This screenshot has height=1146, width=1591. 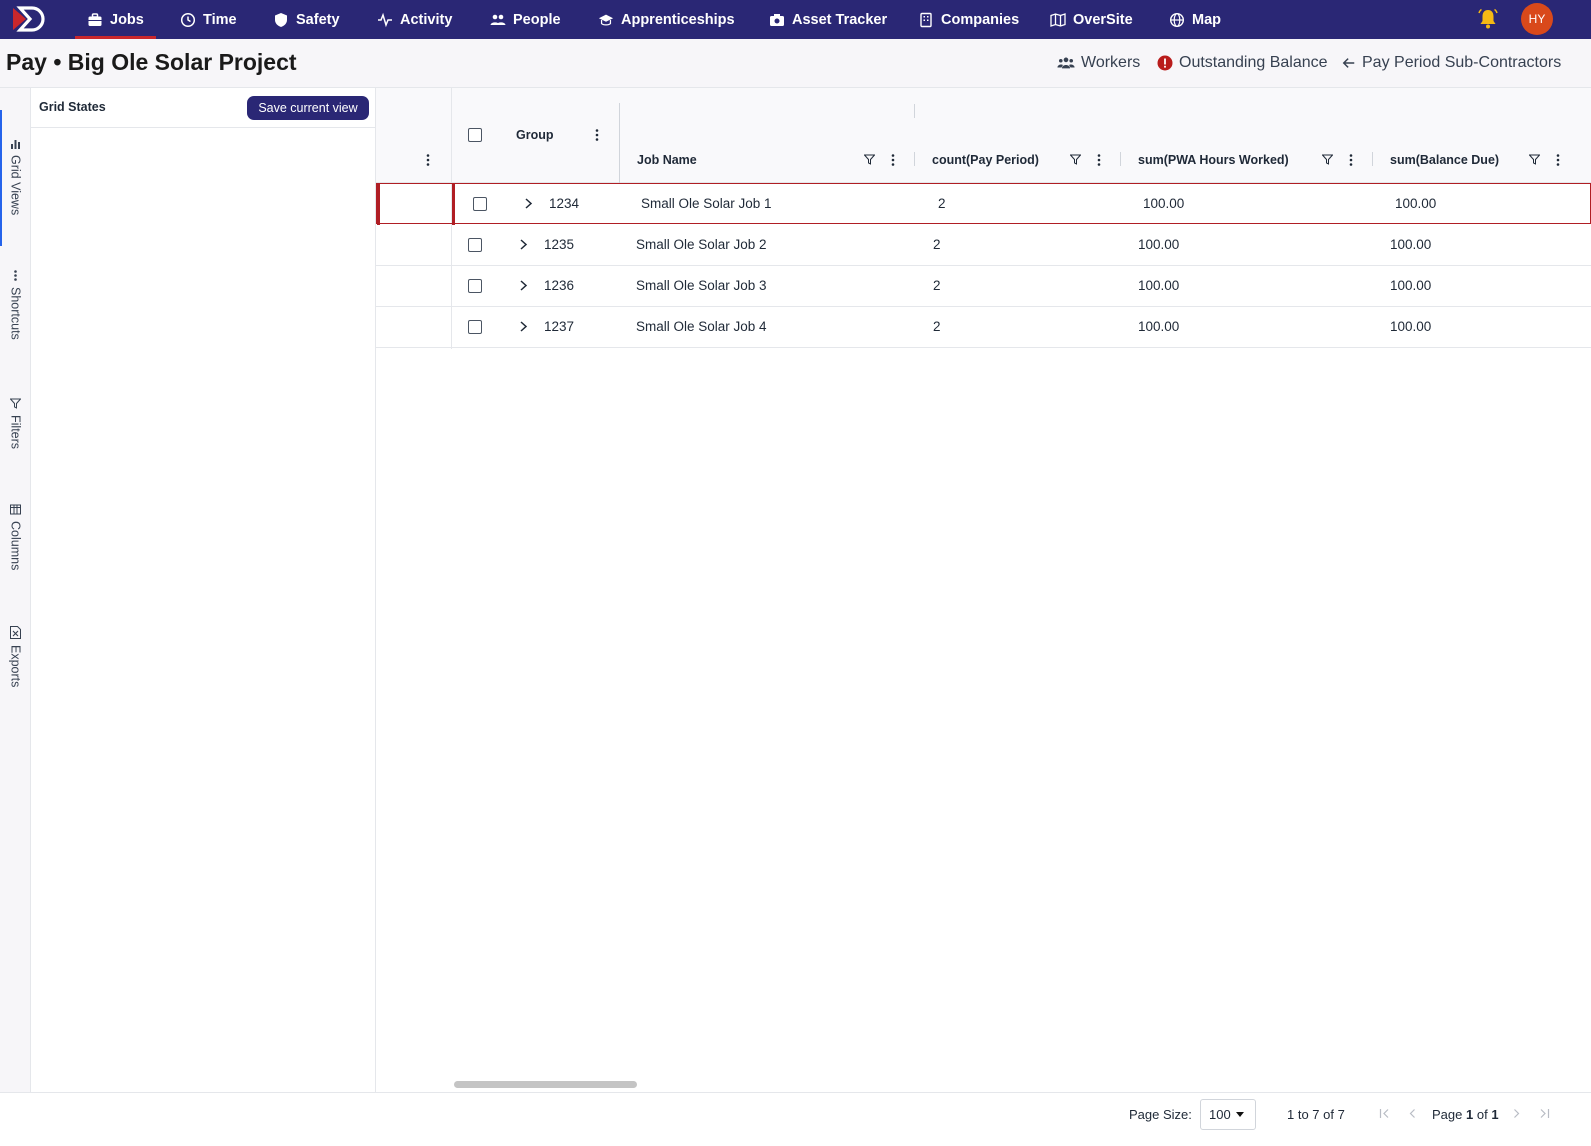 What do you see at coordinates (1058, 19) in the screenshot?
I see `map-icon` at bounding box center [1058, 19].